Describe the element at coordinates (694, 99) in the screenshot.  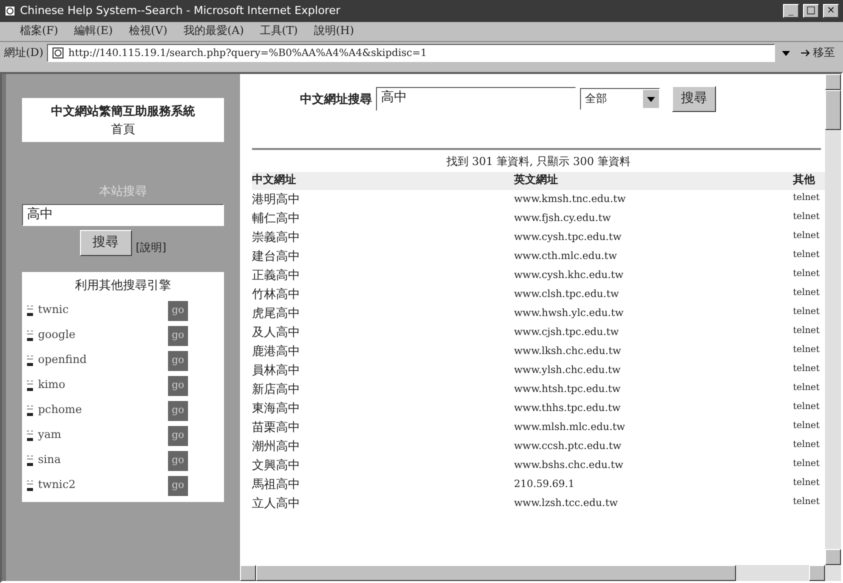
I see `url-search-button: 搜尋` at that location.